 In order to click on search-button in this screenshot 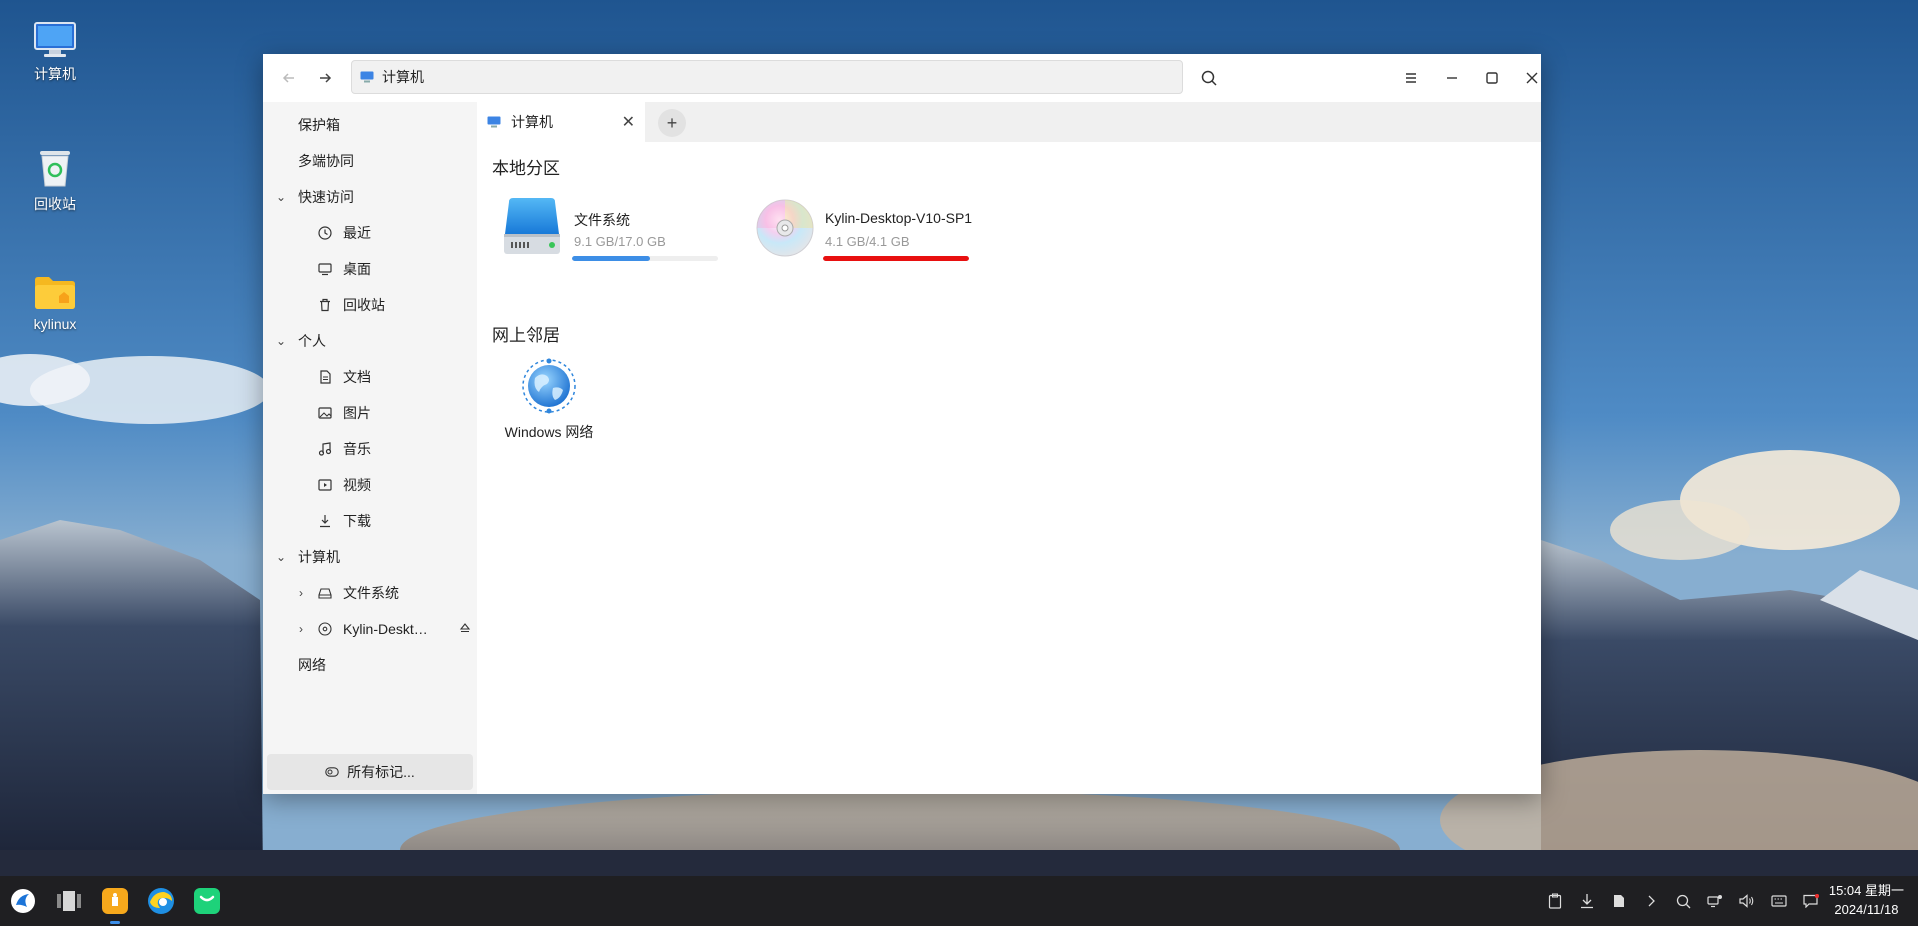, I will do `click(1209, 78)`.